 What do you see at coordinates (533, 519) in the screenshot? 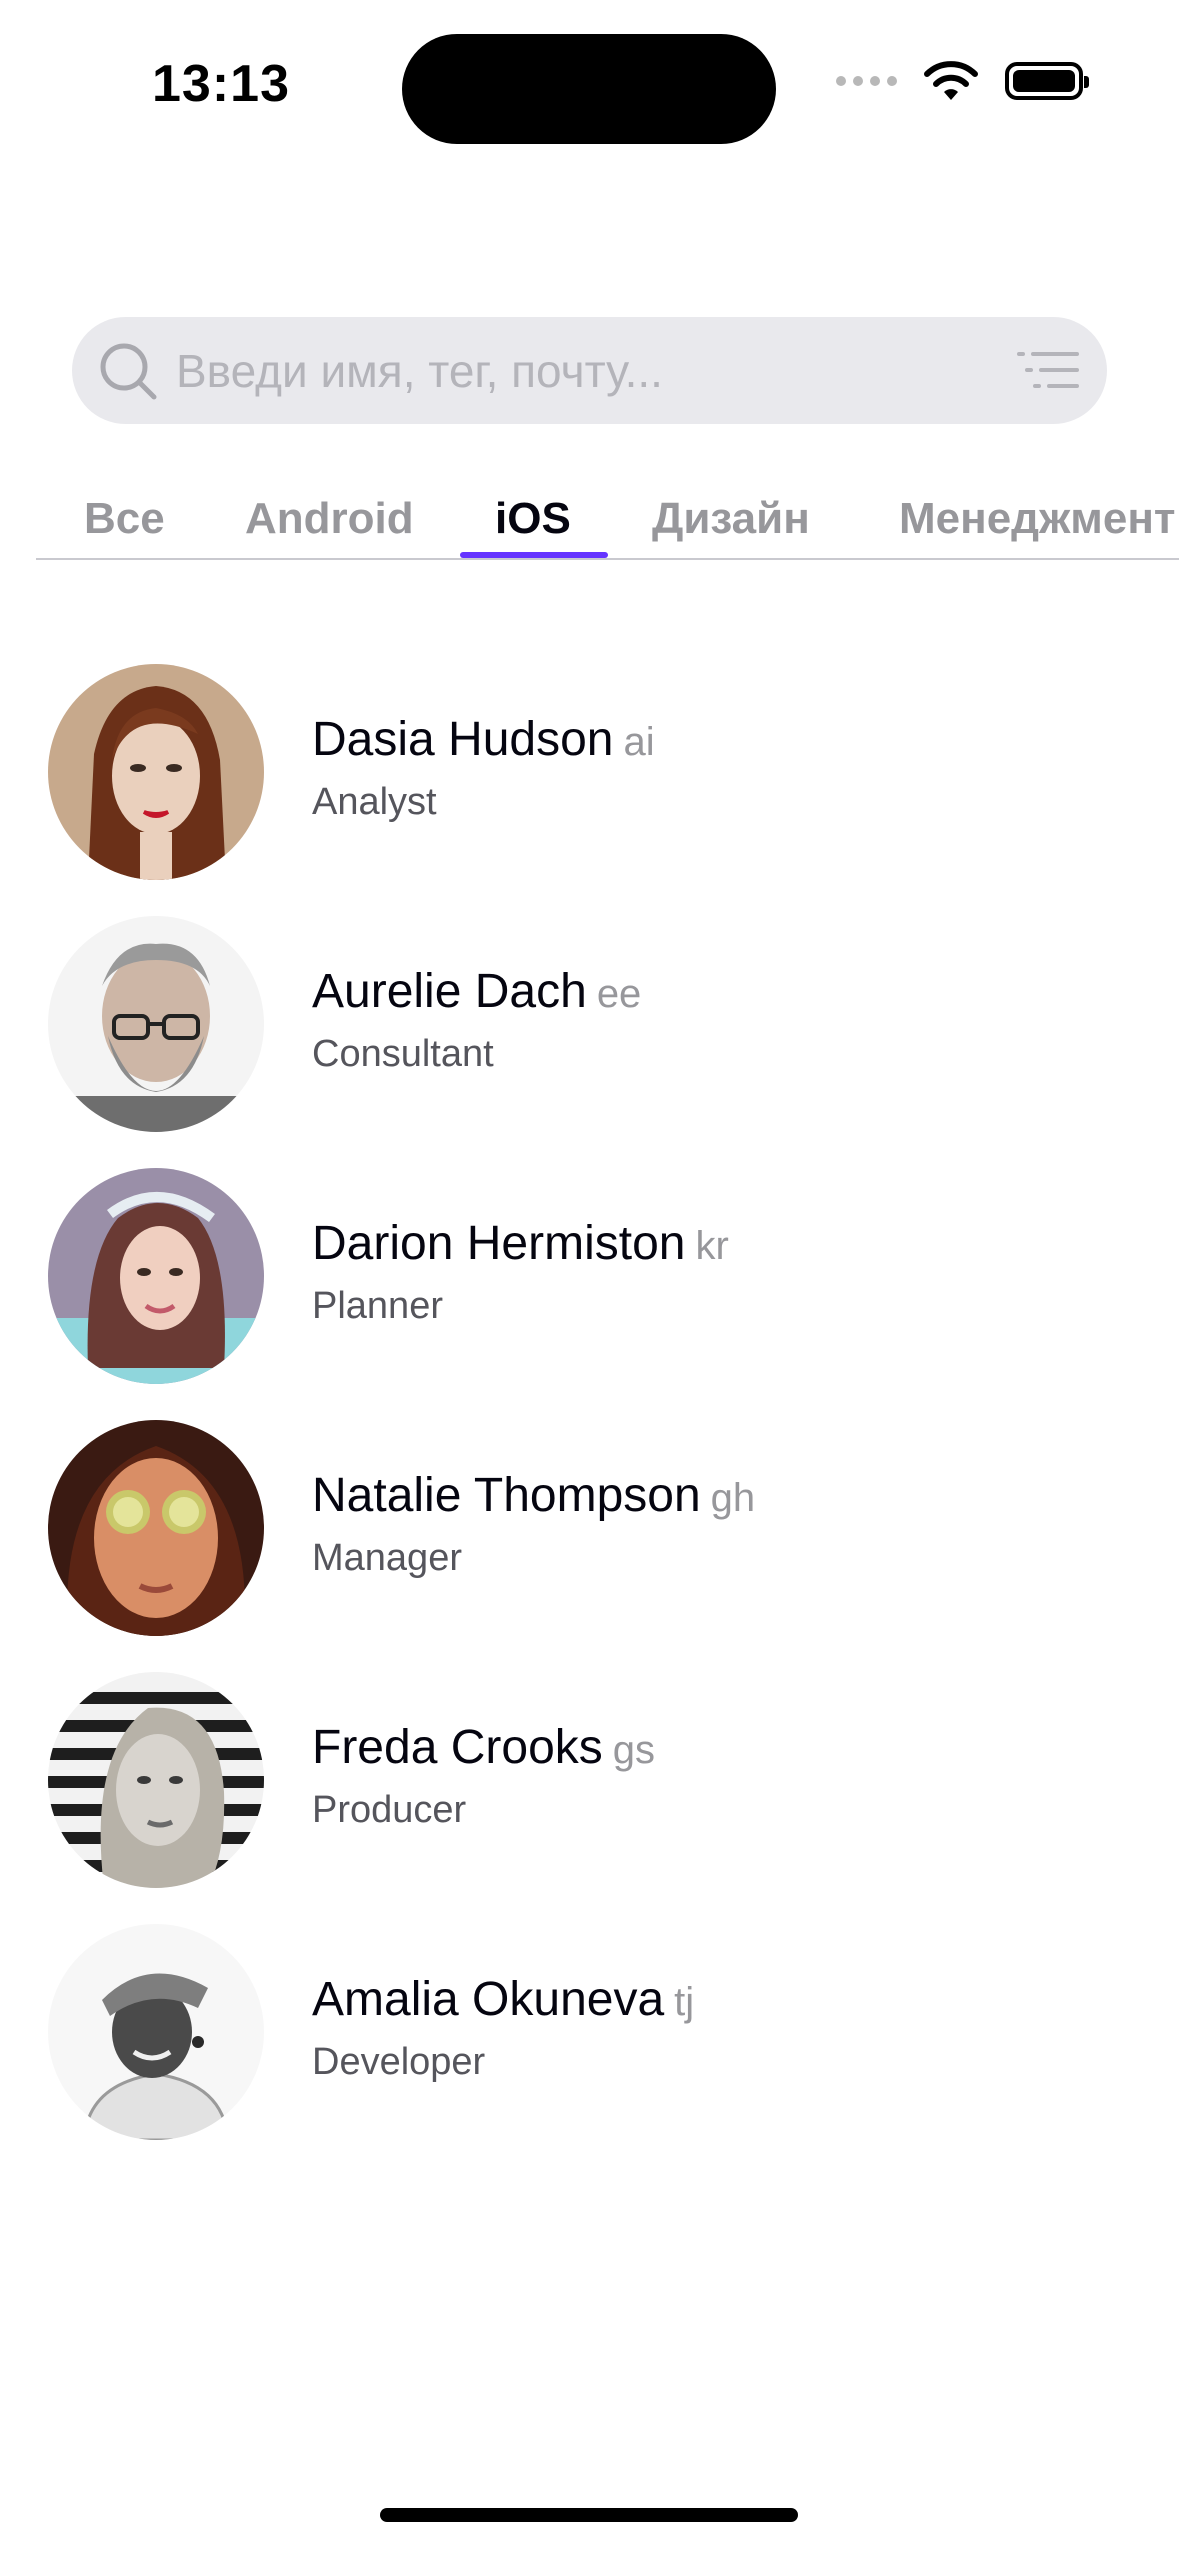
I see `tab-ios: iOS` at bounding box center [533, 519].